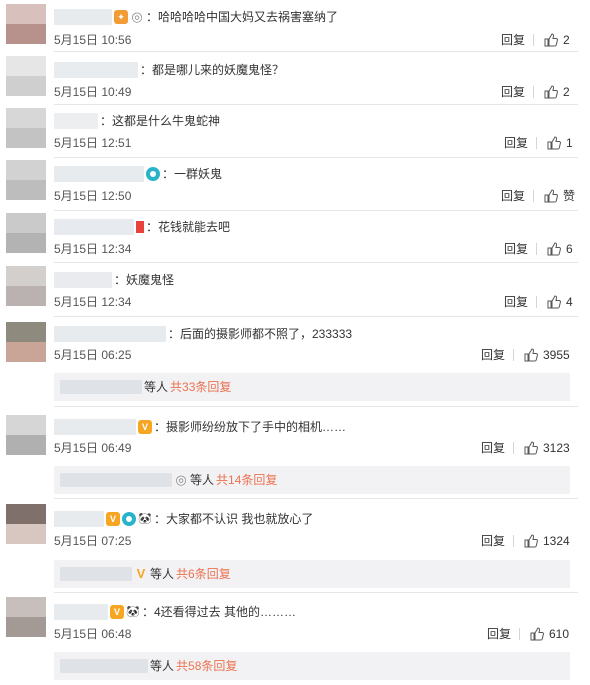 This screenshot has height=685, width=590. What do you see at coordinates (93, 196) in the screenshot?
I see `comment-time: 5月15日 12:50` at bounding box center [93, 196].